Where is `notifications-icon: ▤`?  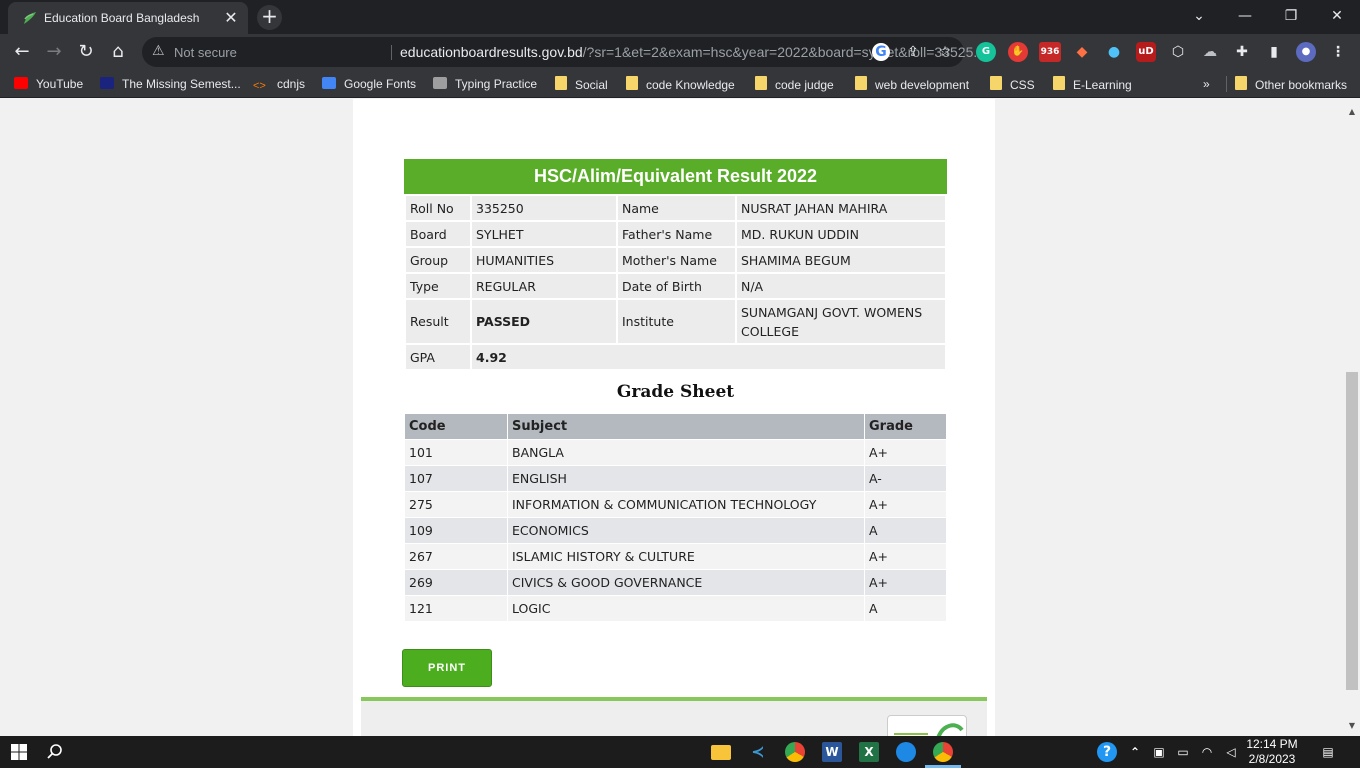 notifications-icon: ▤ is located at coordinates (1328, 752).